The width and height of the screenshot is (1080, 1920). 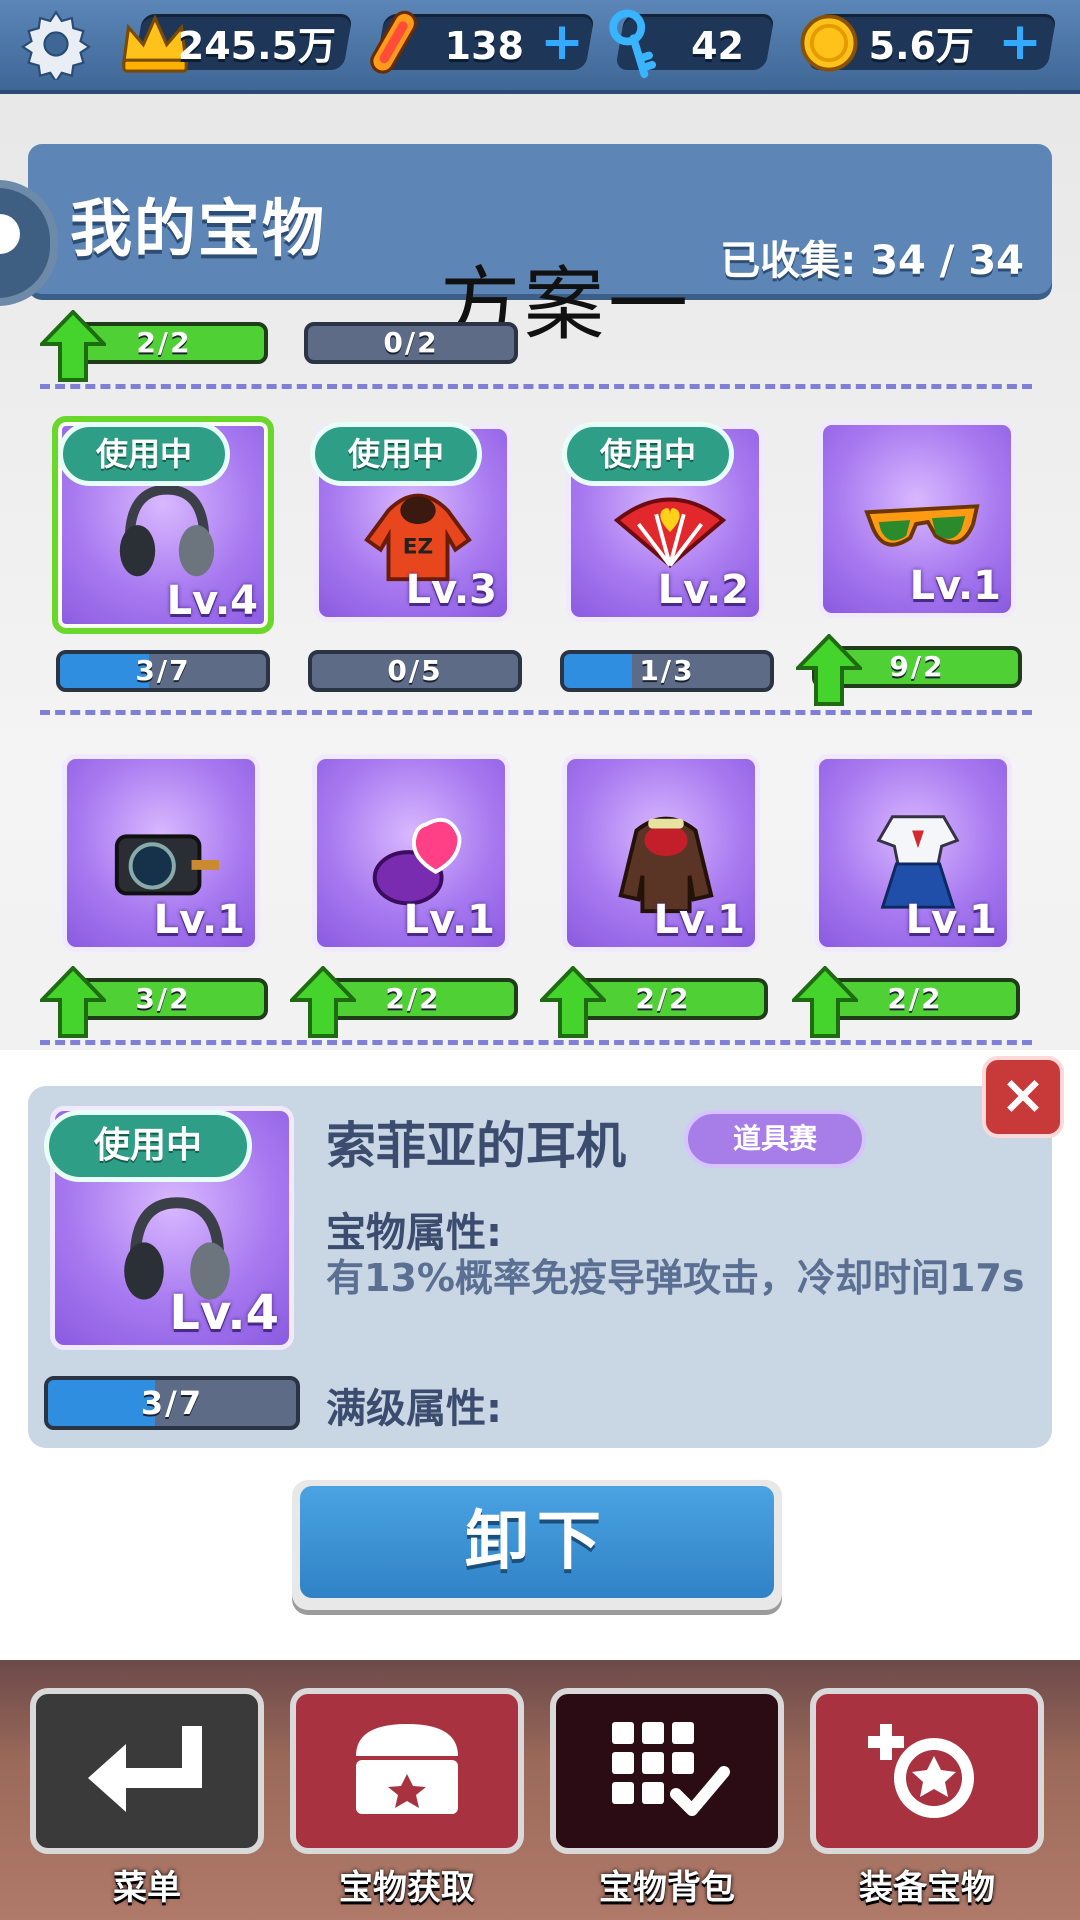 What do you see at coordinates (667, 671) in the screenshot?
I see `progress-bar: 1/3` at bounding box center [667, 671].